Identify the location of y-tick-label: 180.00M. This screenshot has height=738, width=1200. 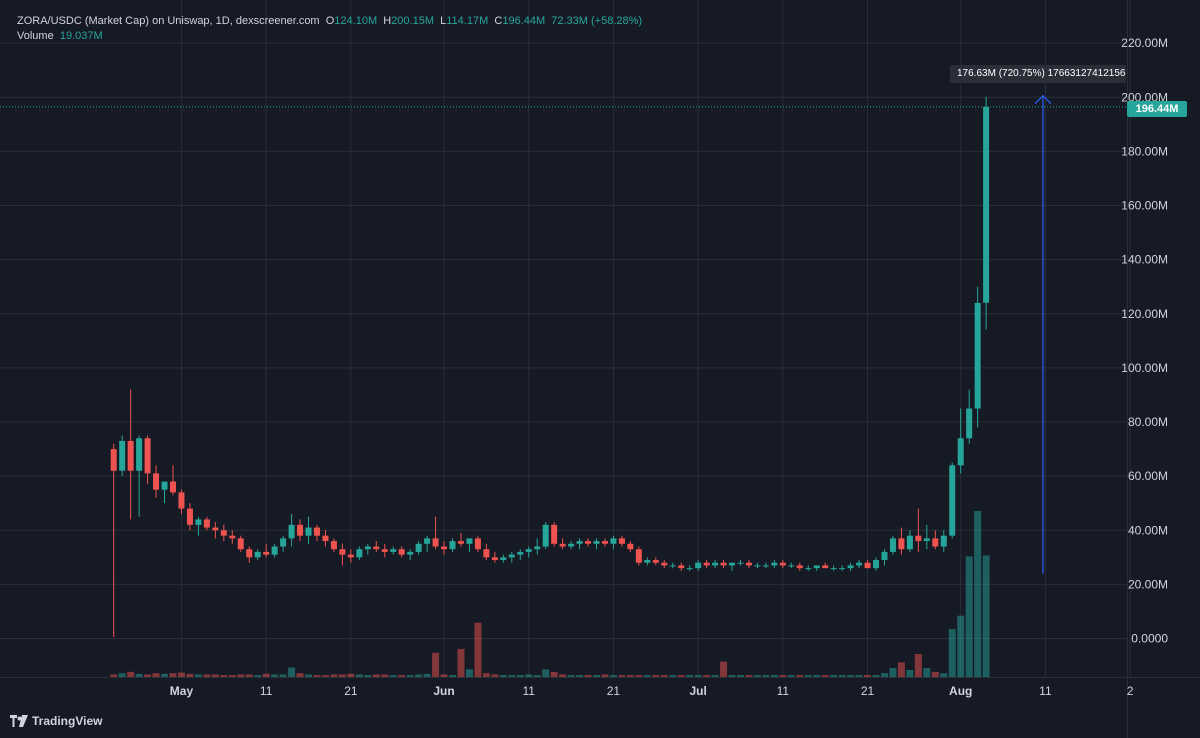
(1144, 151).